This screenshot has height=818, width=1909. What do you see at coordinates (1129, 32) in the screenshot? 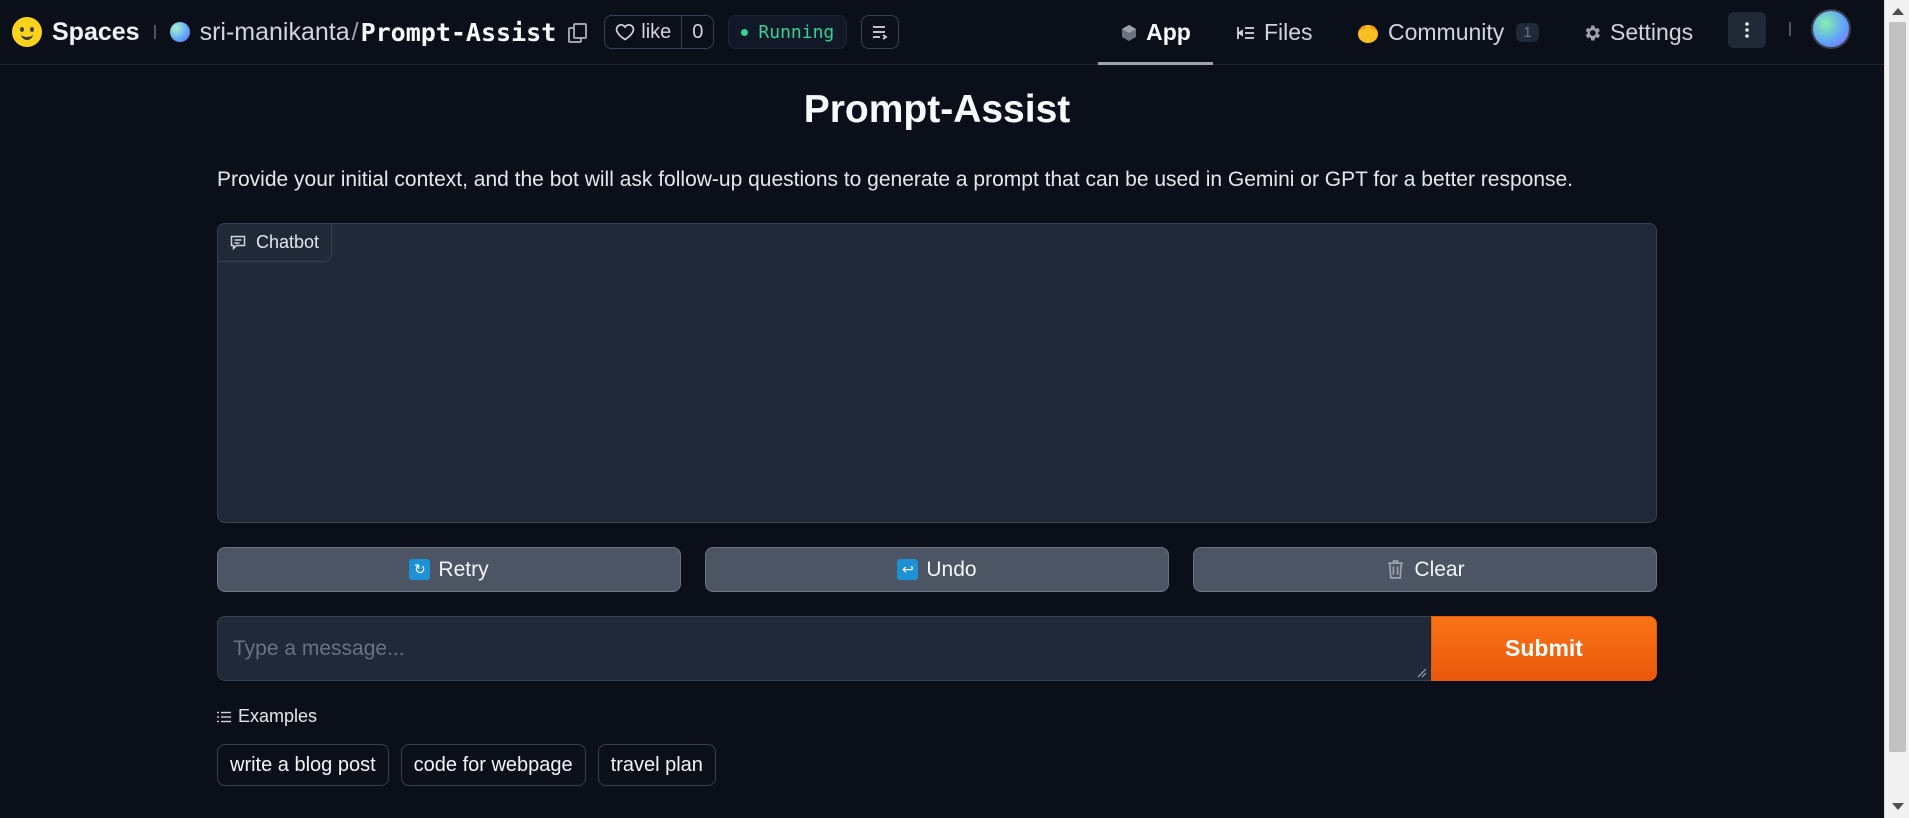
I see `cube-icon` at bounding box center [1129, 32].